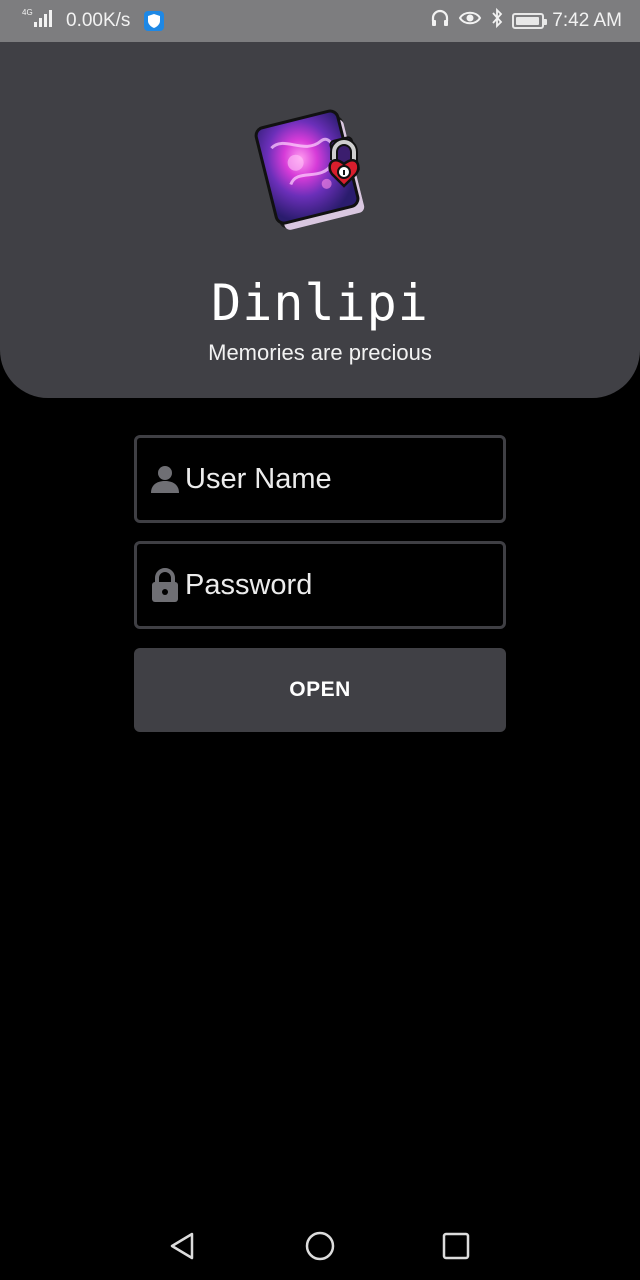 This screenshot has height=1280, width=640. Describe the element at coordinates (165, 585) in the screenshot. I see `lock-icon` at that location.